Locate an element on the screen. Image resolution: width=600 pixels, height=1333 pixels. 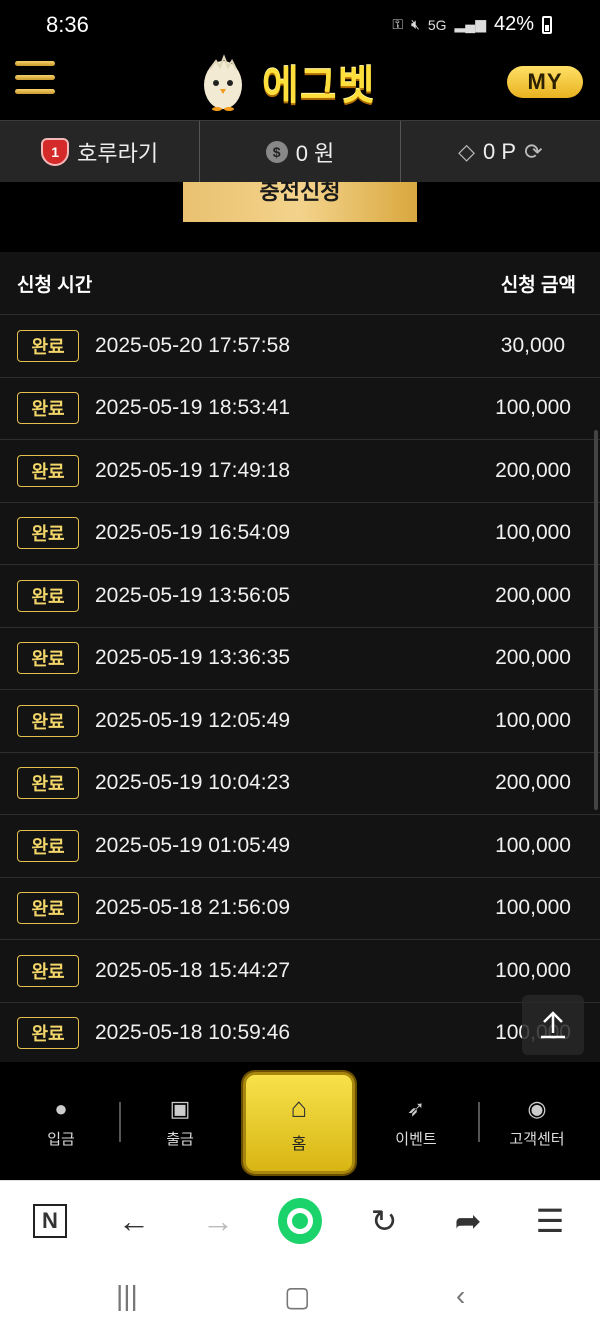
status-icons: ⚿ 🔇︎ 5G ▂▄▆ 42% is located at coordinates (472, 24).